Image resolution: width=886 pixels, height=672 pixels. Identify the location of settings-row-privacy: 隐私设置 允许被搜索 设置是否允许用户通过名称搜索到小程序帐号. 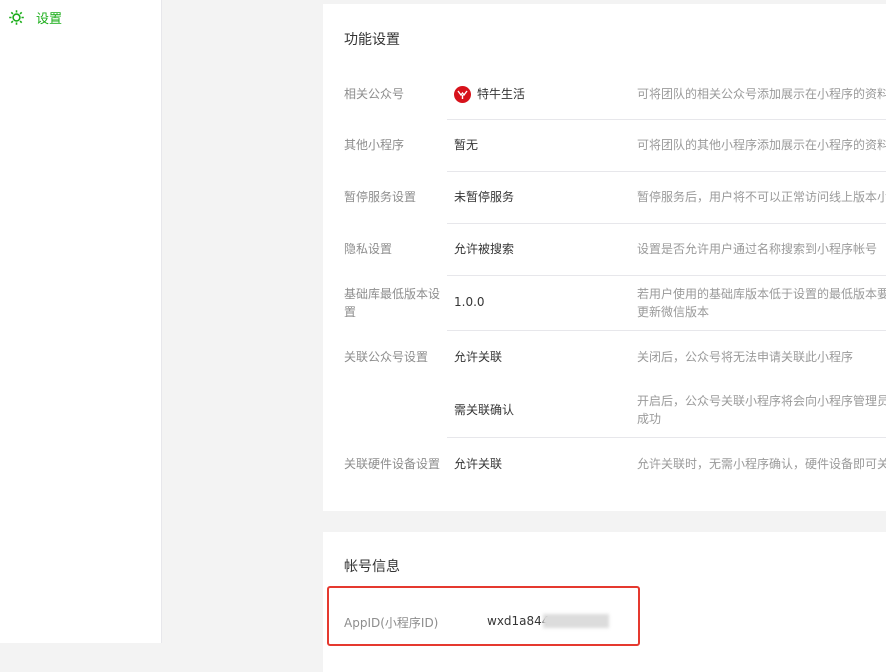
(604, 250).